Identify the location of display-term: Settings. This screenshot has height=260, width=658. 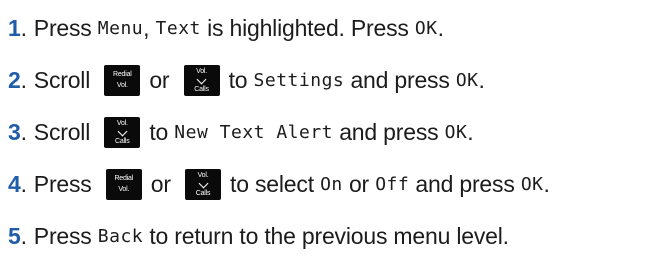
(299, 80).